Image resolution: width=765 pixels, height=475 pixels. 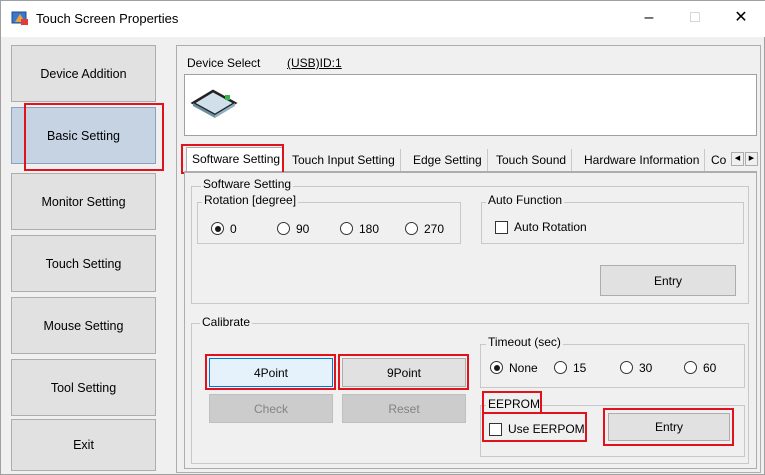 I want to click on sidebar-item-label: Exit, so click(x=83, y=445).